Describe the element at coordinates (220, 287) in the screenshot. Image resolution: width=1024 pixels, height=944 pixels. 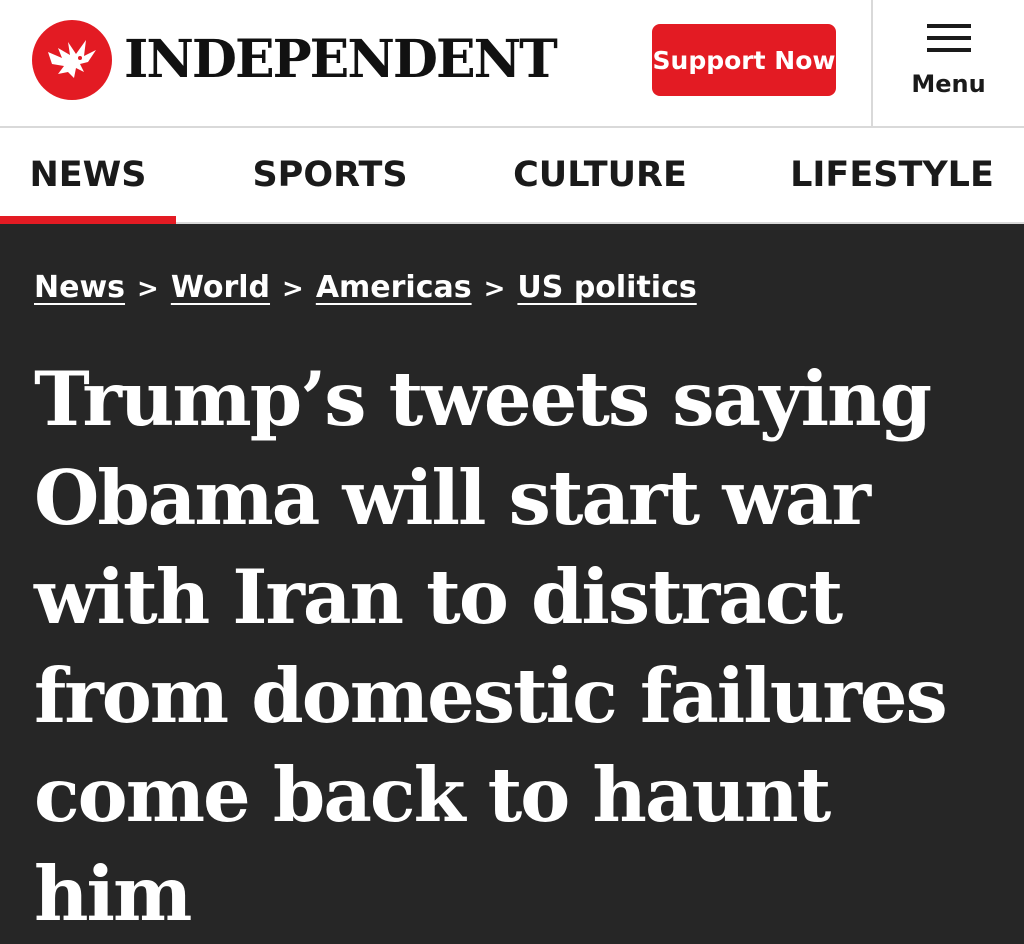
I see `breadcrumb-world: World` at that location.